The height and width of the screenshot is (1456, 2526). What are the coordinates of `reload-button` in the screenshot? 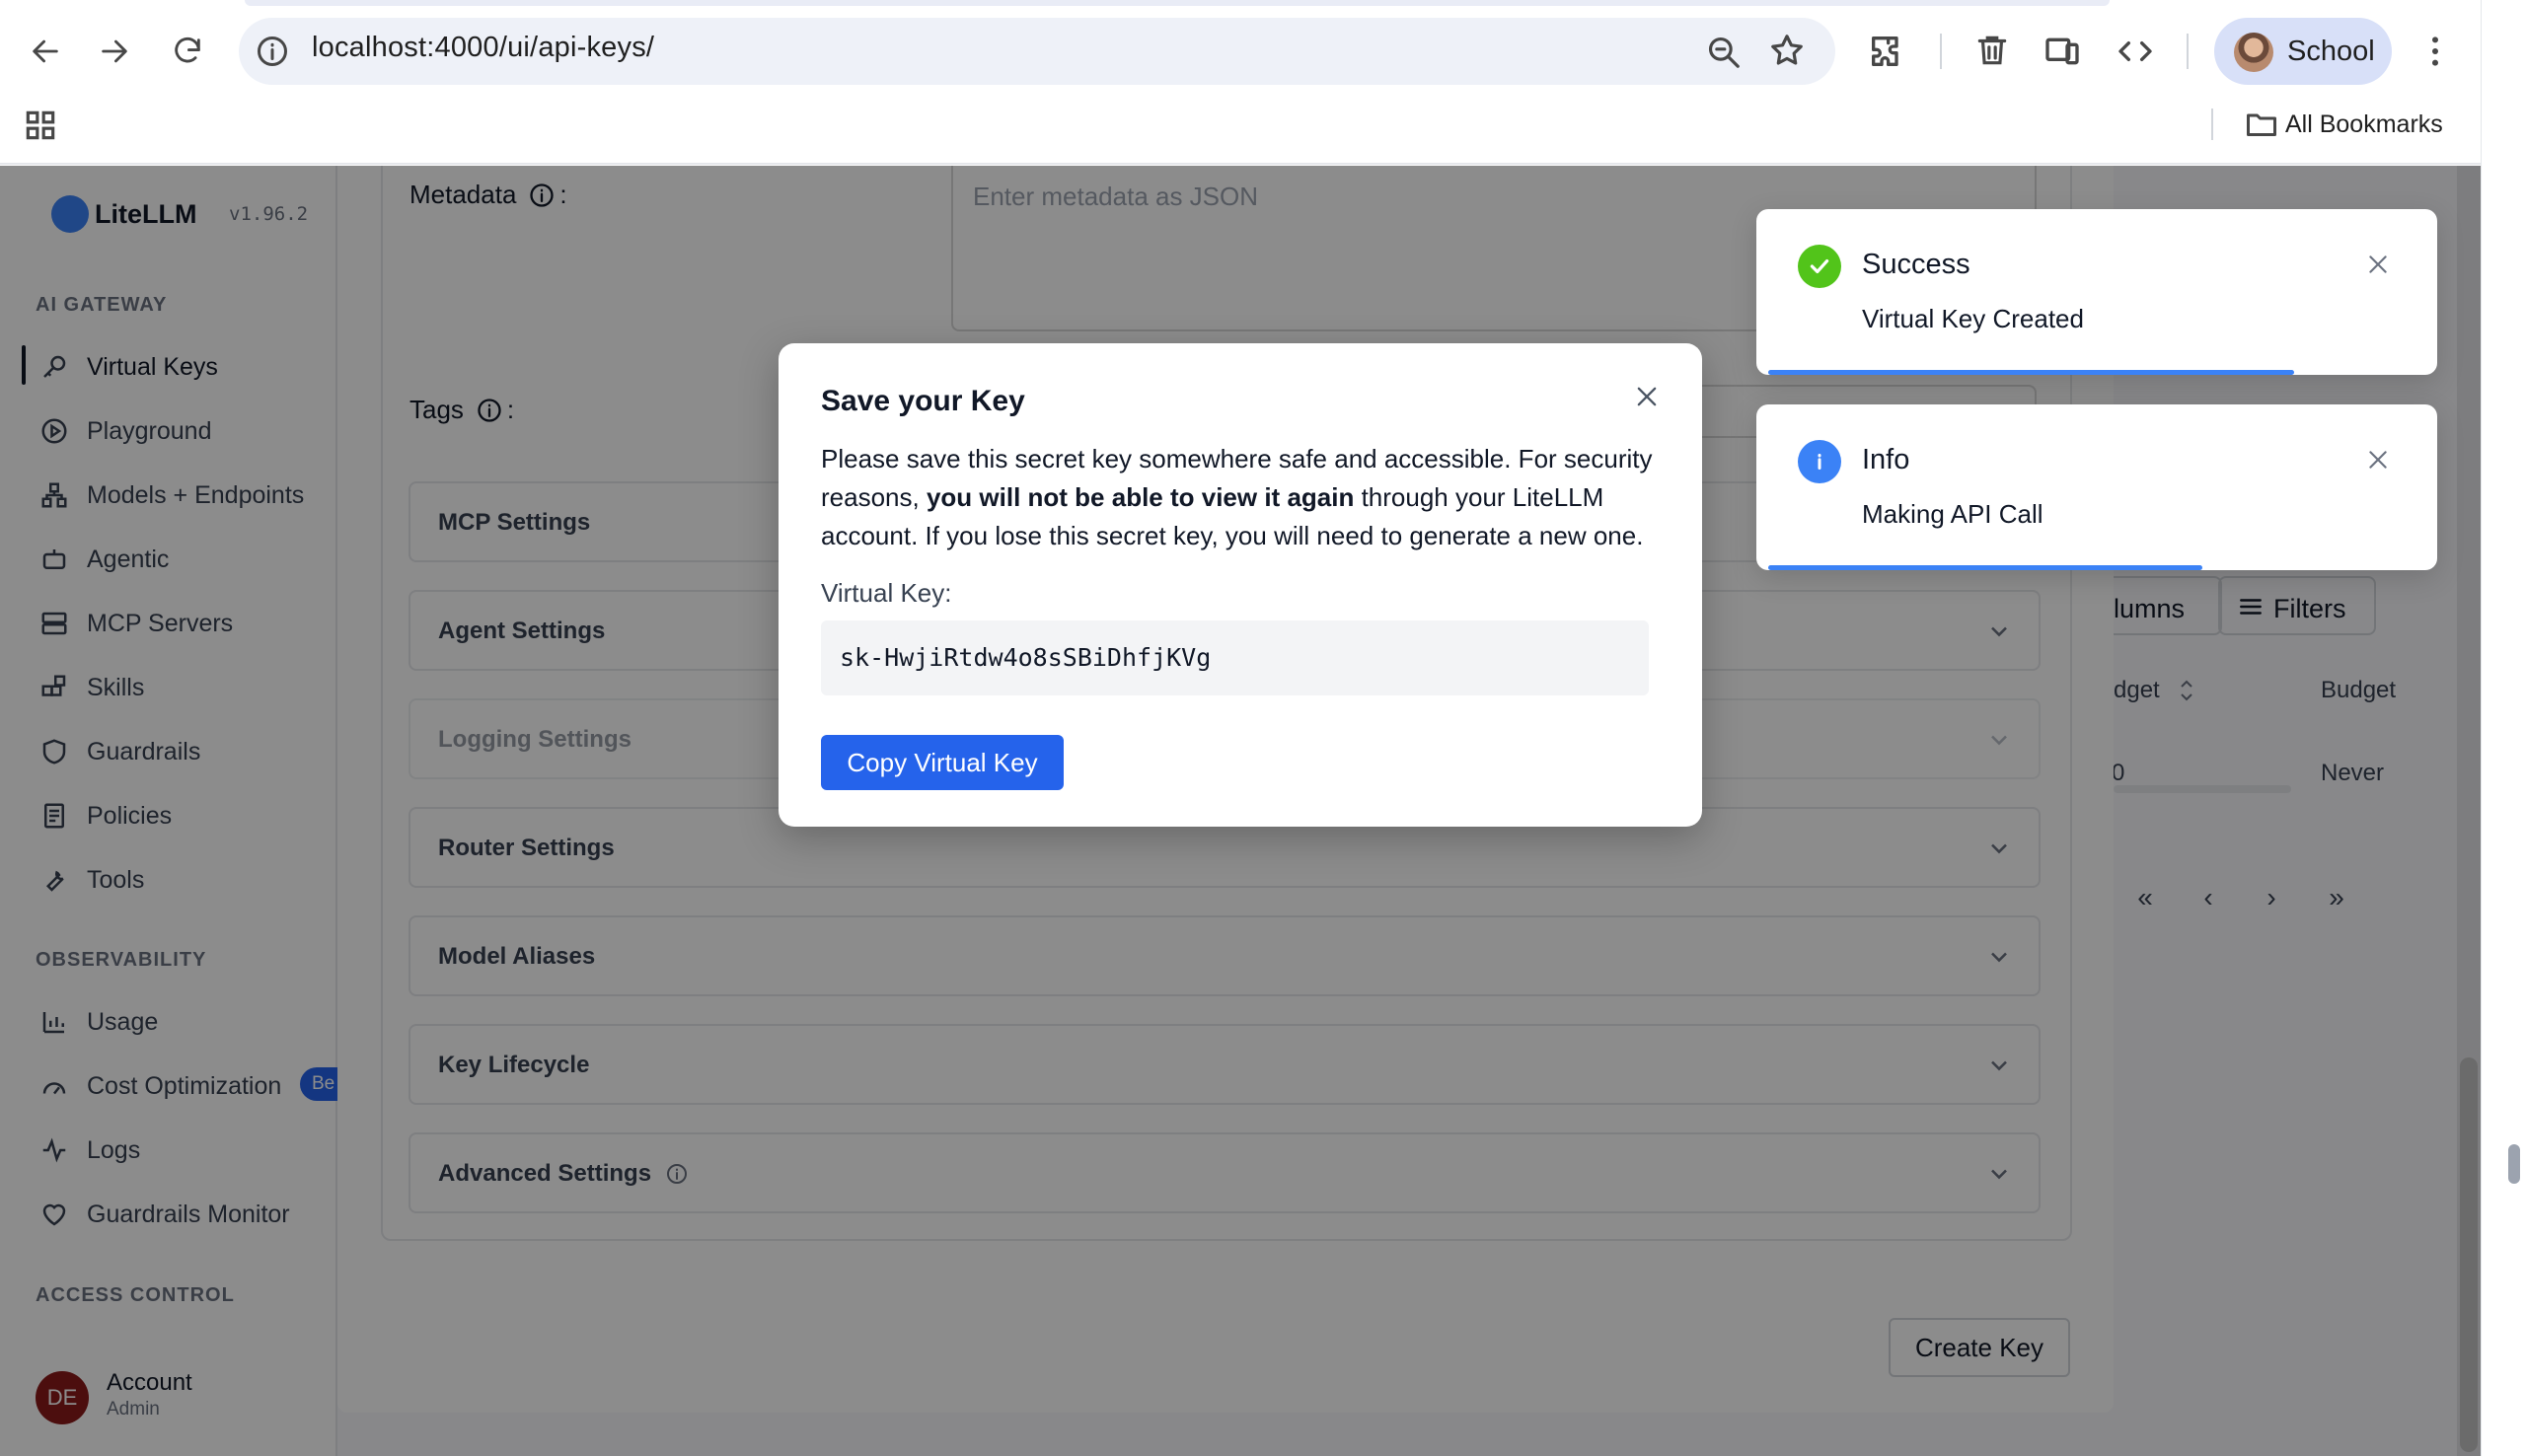 It's located at (187, 51).